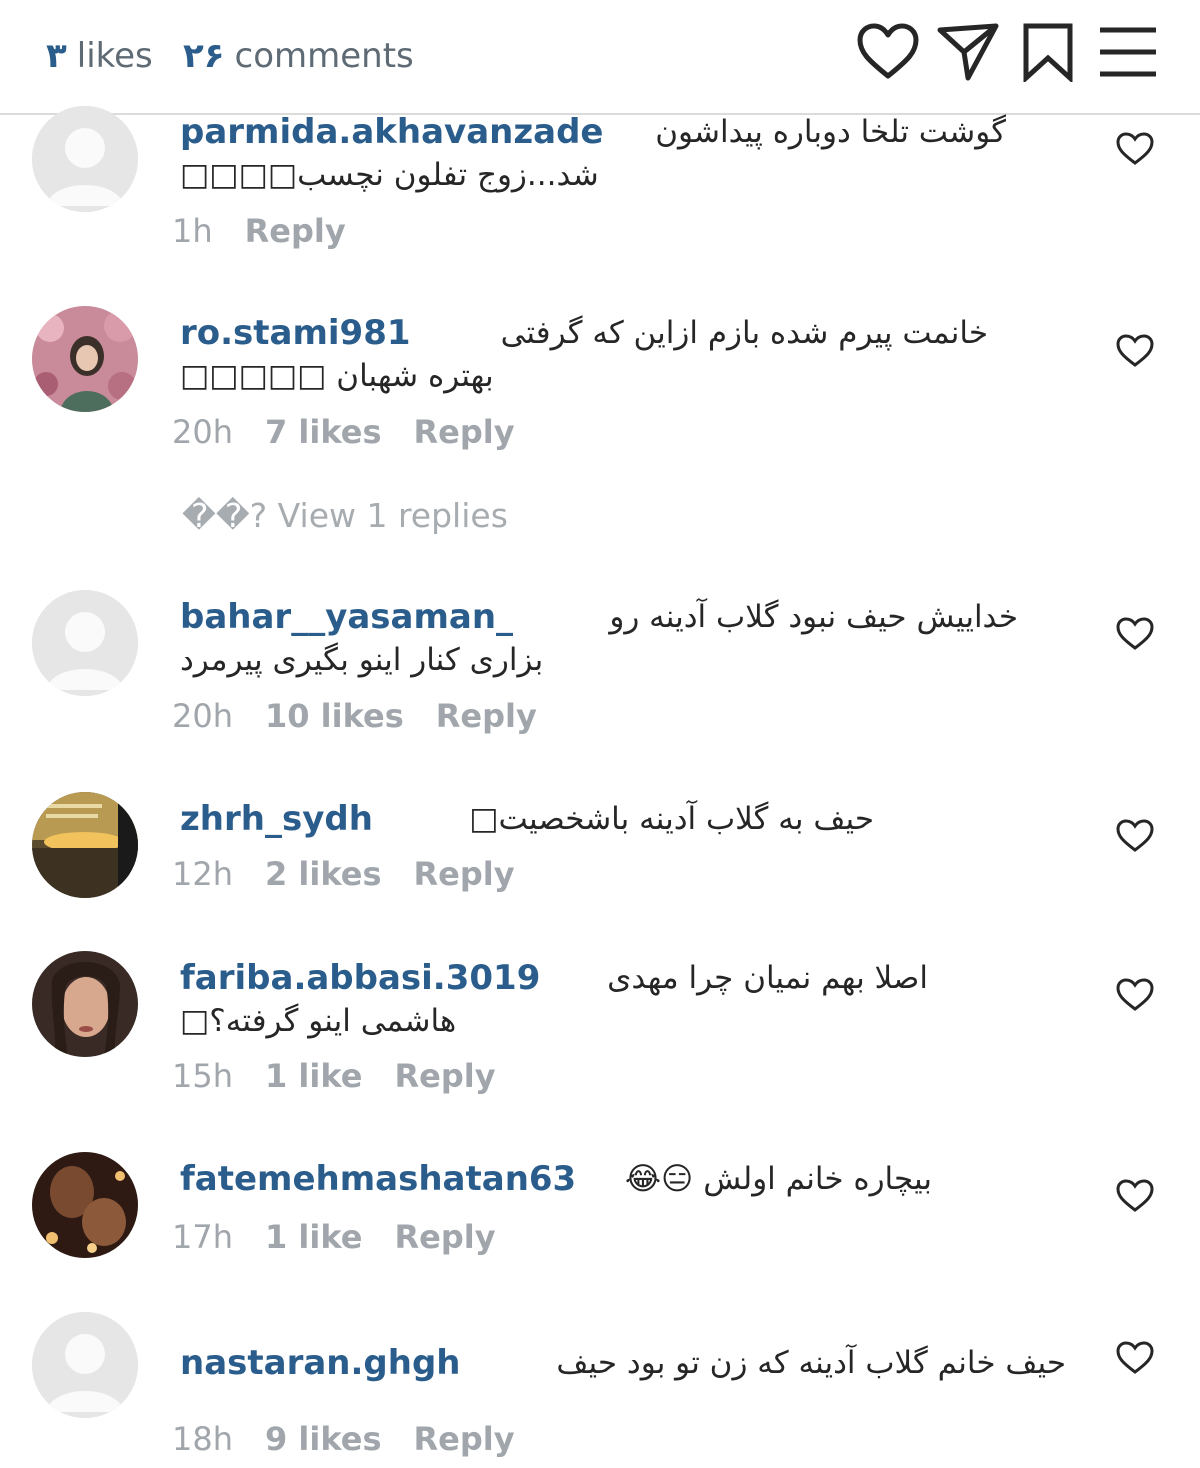 This screenshot has width=1200, height=1468. Describe the element at coordinates (362, 660) in the screenshot. I see `comment-text-continued: بزاری کنار اینو بگیری پیرمرد` at that location.